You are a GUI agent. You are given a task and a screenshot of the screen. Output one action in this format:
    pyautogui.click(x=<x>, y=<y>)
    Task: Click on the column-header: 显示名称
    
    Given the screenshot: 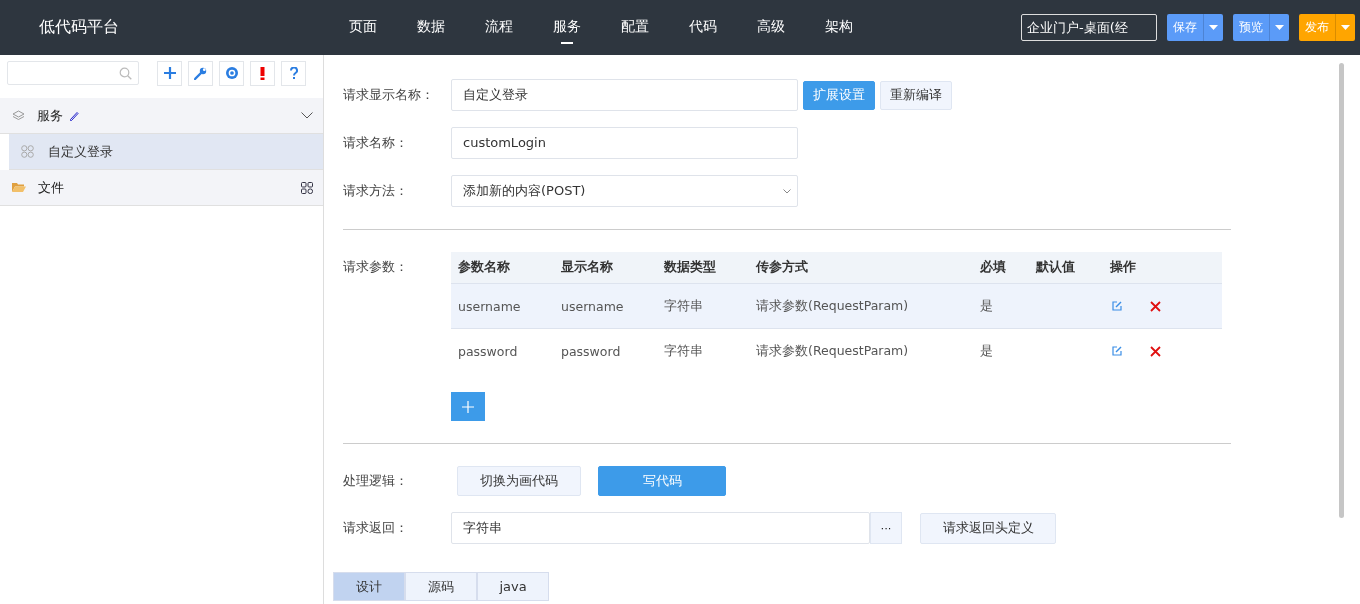 What is the action you would take?
    pyautogui.click(x=587, y=267)
    